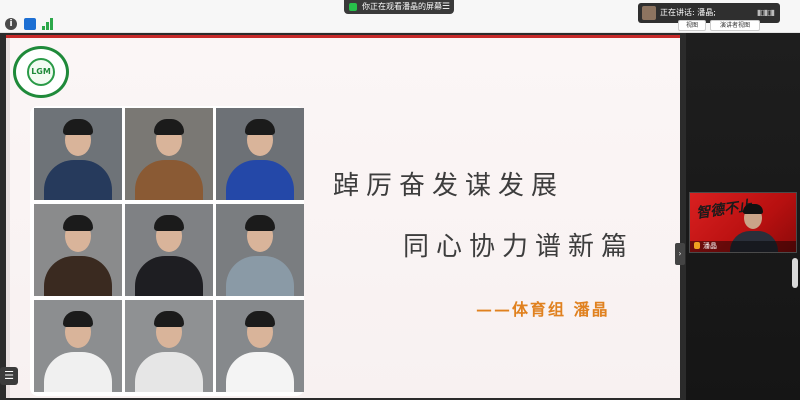 This screenshot has width=800, height=400. What do you see at coordinates (743, 246) in the screenshot?
I see `participant-name-bar: 潘晶` at bounding box center [743, 246].